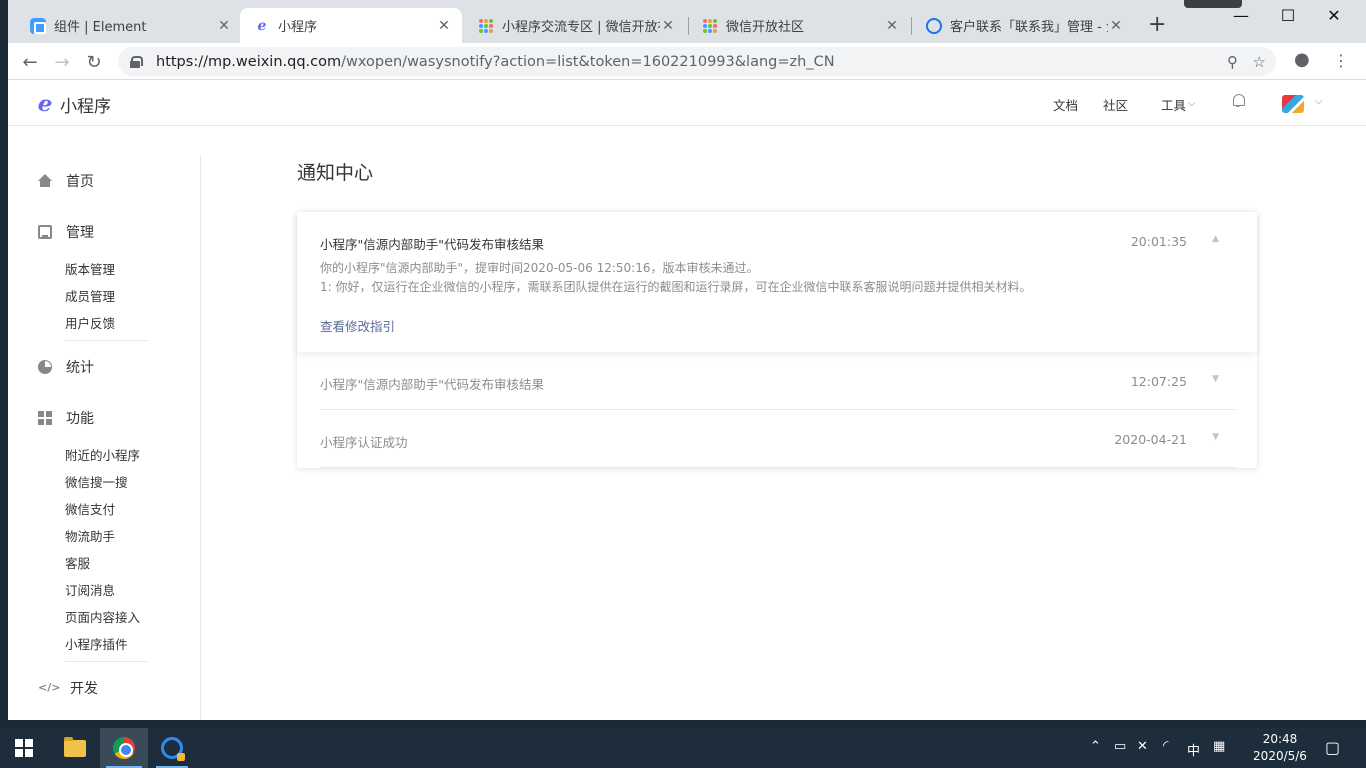 The image size is (1366, 768). What do you see at coordinates (49, 687) in the screenshot?
I see `code-icon: </>` at bounding box center [49, 687].